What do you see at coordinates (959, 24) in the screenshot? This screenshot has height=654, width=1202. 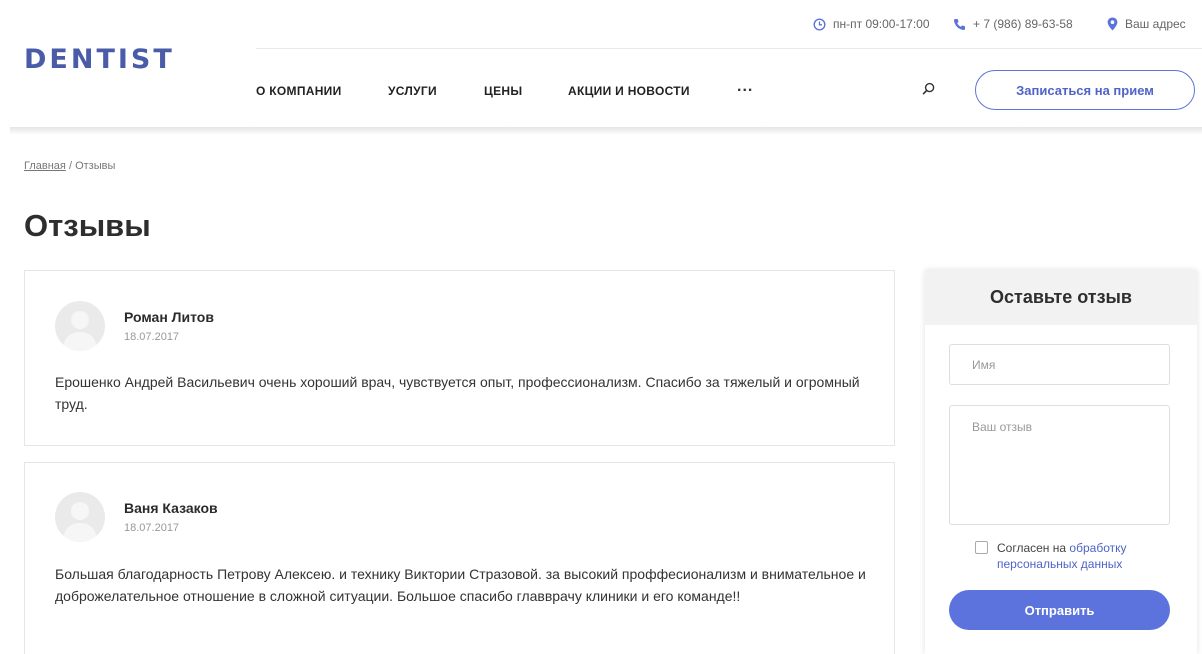 I see `phone-icon` at bounding box center [959, 24].